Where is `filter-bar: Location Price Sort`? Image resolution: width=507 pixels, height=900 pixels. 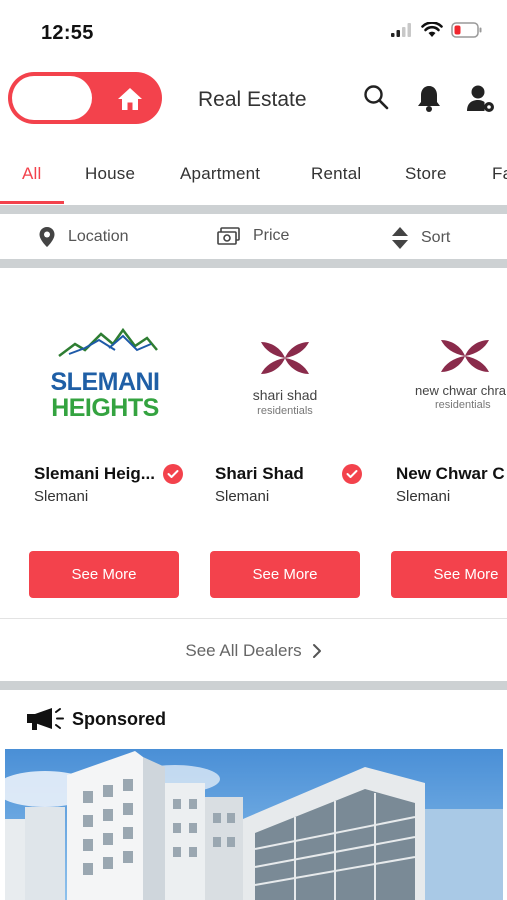
filter-bar: Location Price Sort is located at coordinates (253, 237).